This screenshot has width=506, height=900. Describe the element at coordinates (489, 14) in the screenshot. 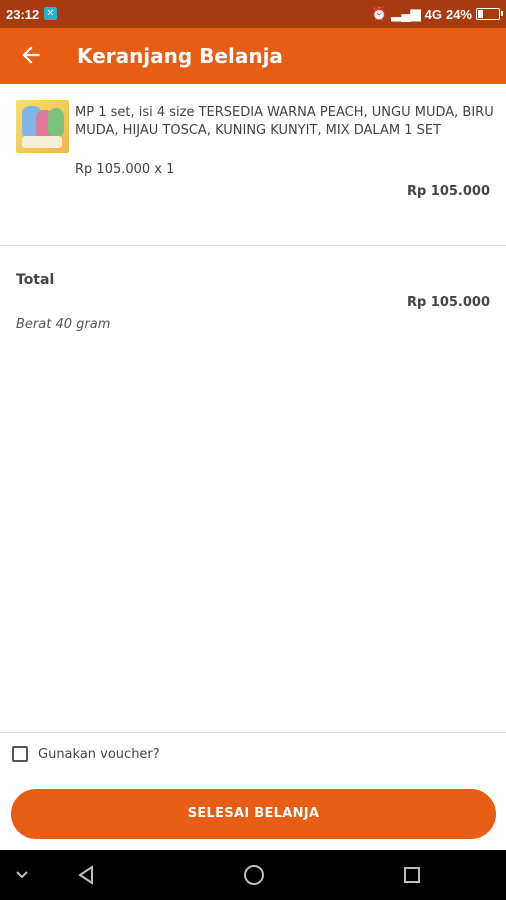

I see `battery-icon` at that location.